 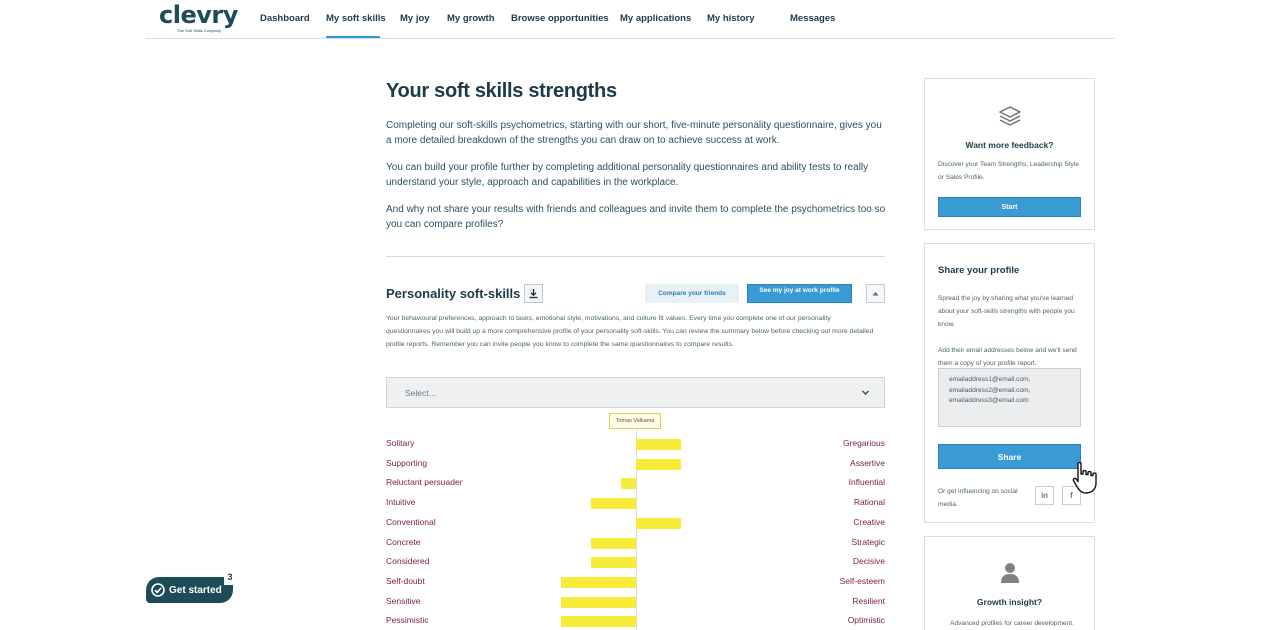 What do you see at coordinates (862, 580) in the screenshot?
I see `trait-right-label: Self-esteem` at bounding box center [862, 580].